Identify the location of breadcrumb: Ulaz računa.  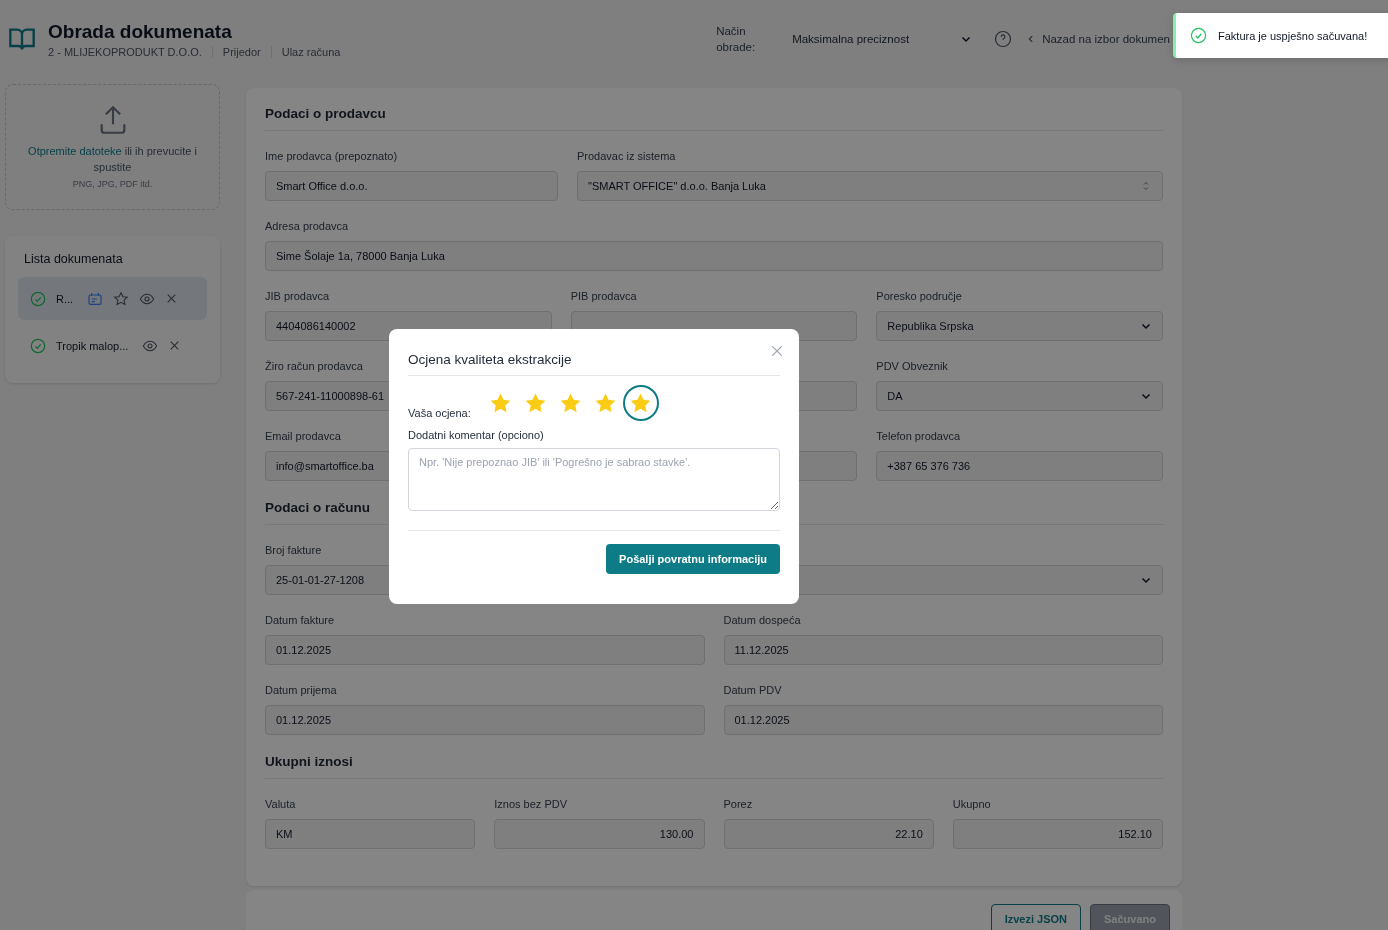
(310, 51).